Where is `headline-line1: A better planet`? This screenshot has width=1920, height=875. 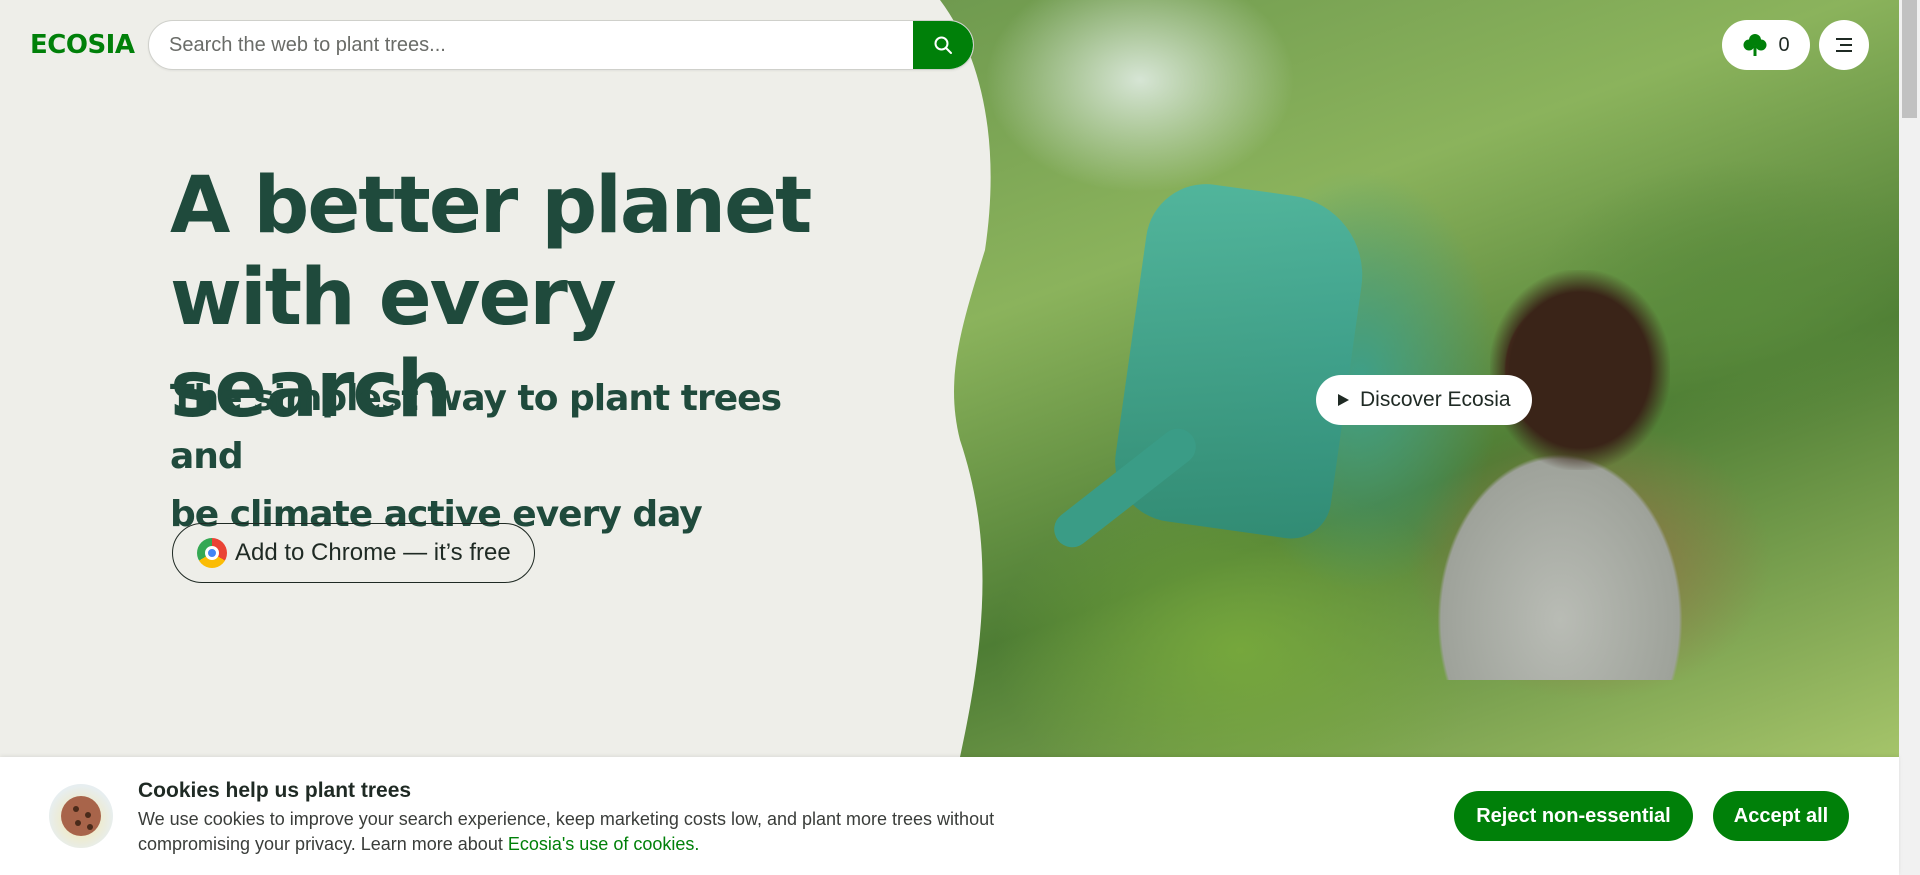 headline-line1: A better planet is located at coordinates (491, 206).